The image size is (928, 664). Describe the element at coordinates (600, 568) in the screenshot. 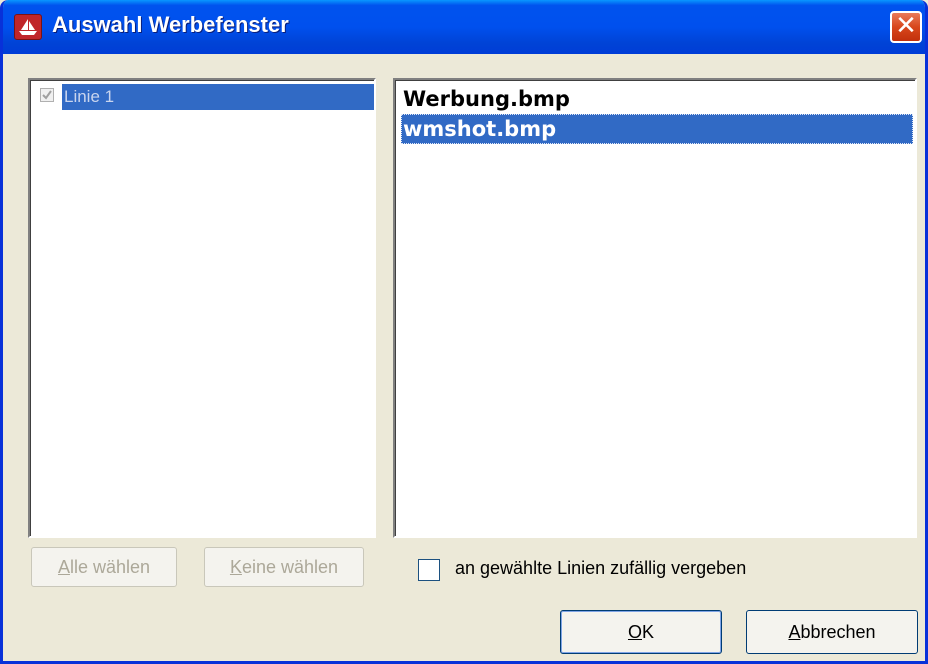

I see `random-assign-label: an gewählte Linien zufällig vergeben` at that location.